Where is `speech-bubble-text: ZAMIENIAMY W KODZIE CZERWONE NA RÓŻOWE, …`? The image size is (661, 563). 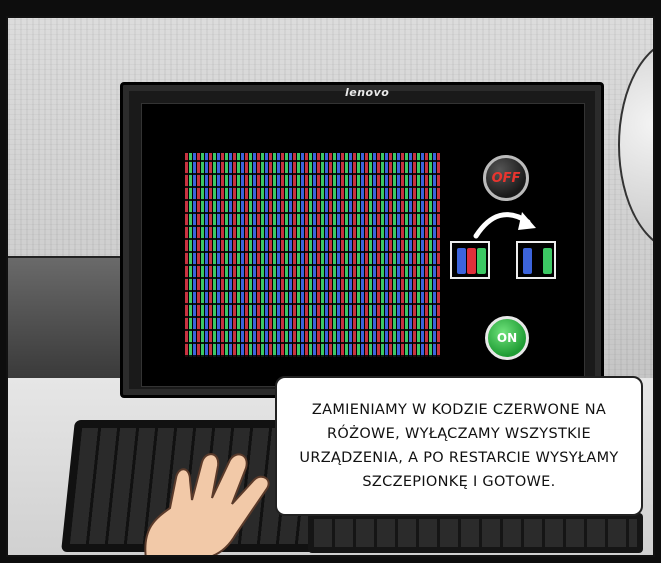
speech-bubble-text: ZAMIENIAMY W KODZIE CZERWONE NA RÓŻOWE, … is located at coordinates (458, 446).